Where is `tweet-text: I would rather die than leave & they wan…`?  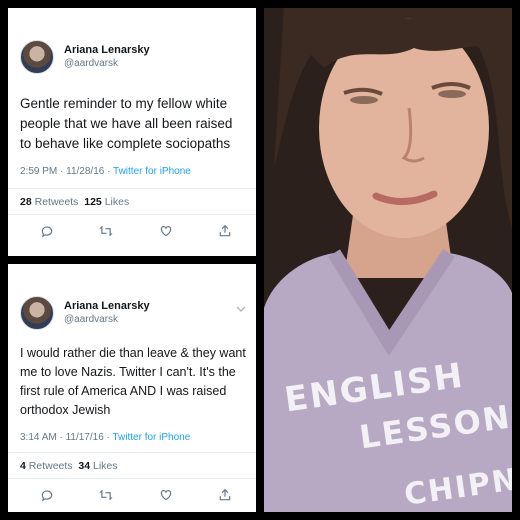 tweet-text: I would rather die than leave & they wan… is located at coordinates (133, 381).